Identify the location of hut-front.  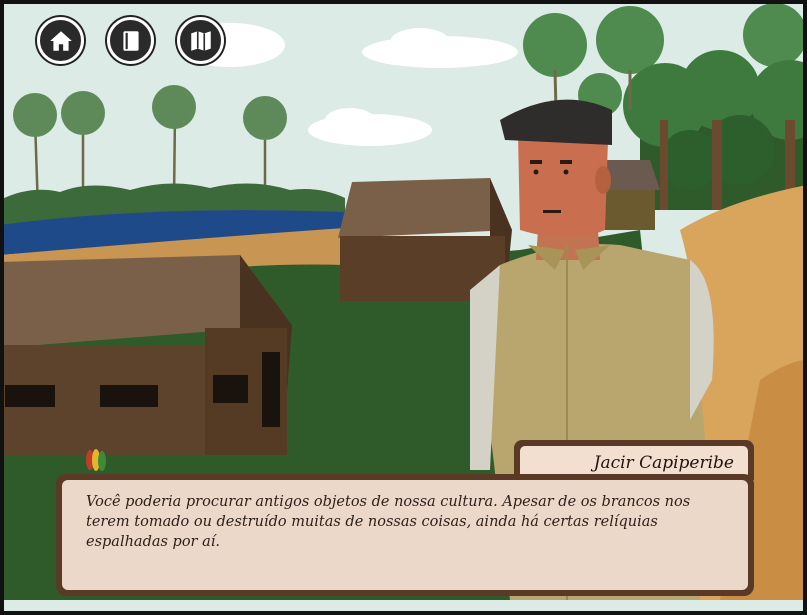
(146, 355).